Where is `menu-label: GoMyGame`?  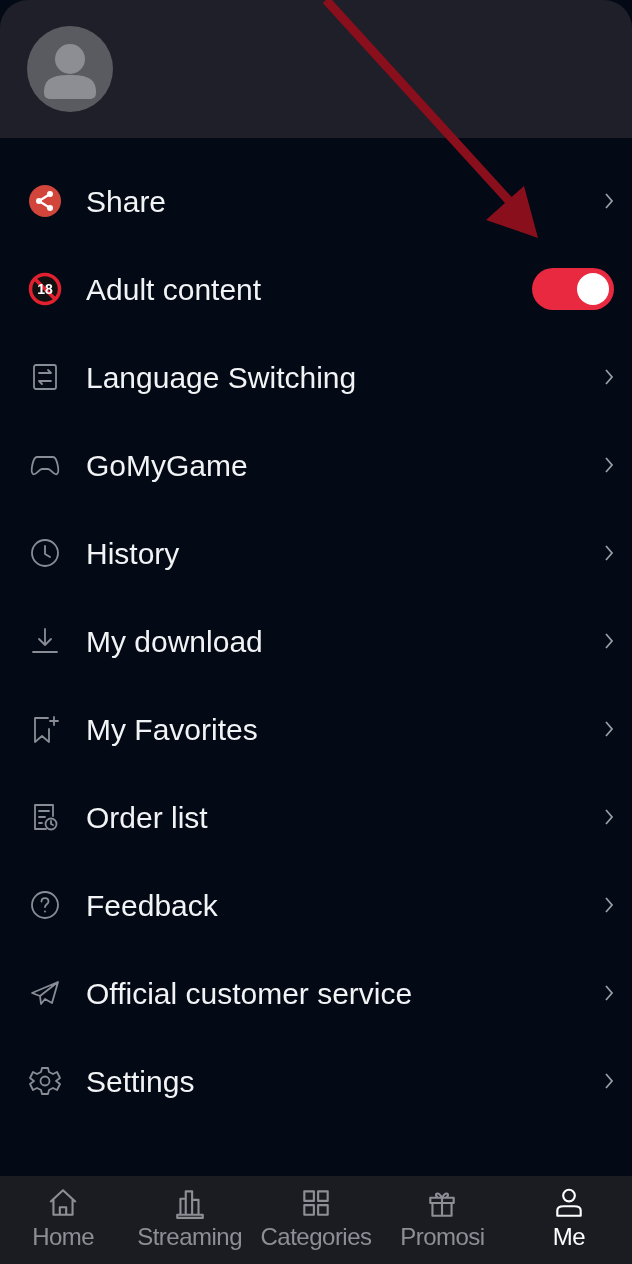
menu-label: GoMyGame is located at coordinates (167, 465).